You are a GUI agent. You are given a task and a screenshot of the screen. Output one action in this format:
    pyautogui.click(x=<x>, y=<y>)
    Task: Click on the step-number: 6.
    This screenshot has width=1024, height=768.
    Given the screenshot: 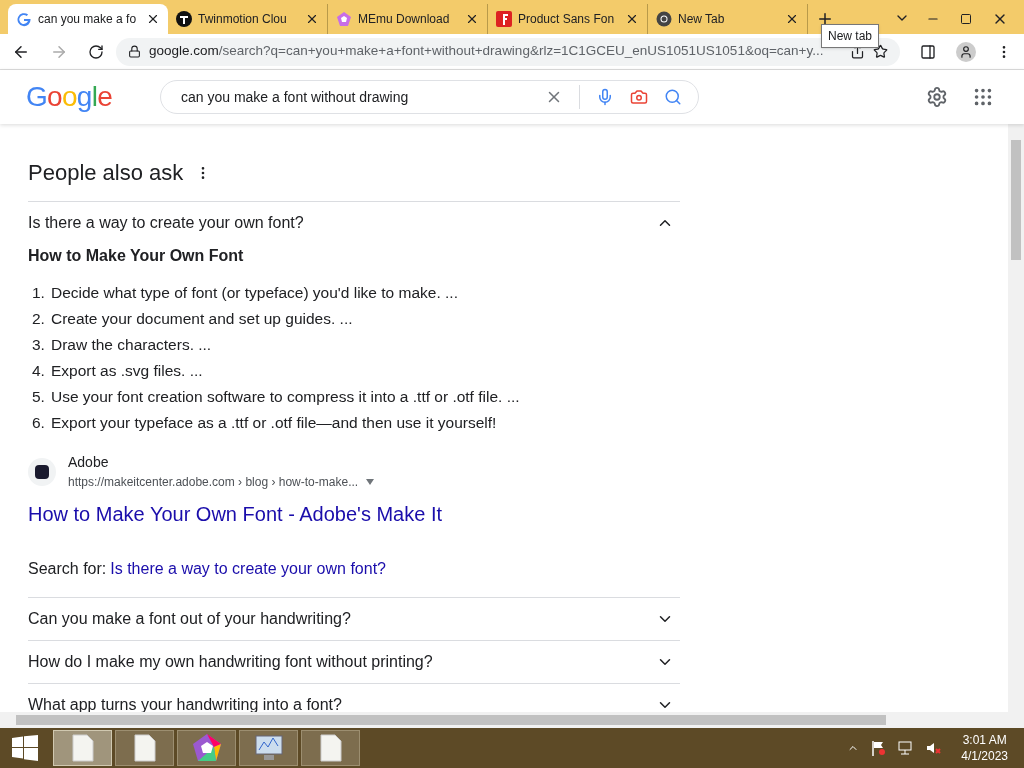 What is the action you would take?
    pyautogui.click(x=38, y=423)
    